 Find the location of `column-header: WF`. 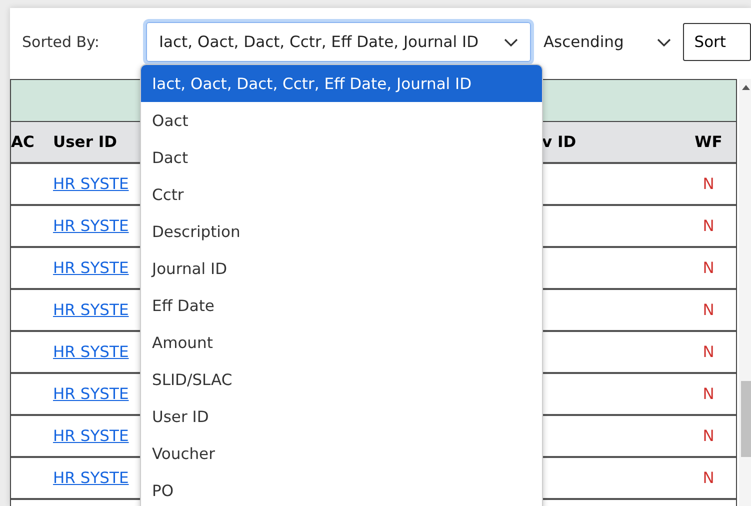

column-header: WF is located at coordinates (709, 142).